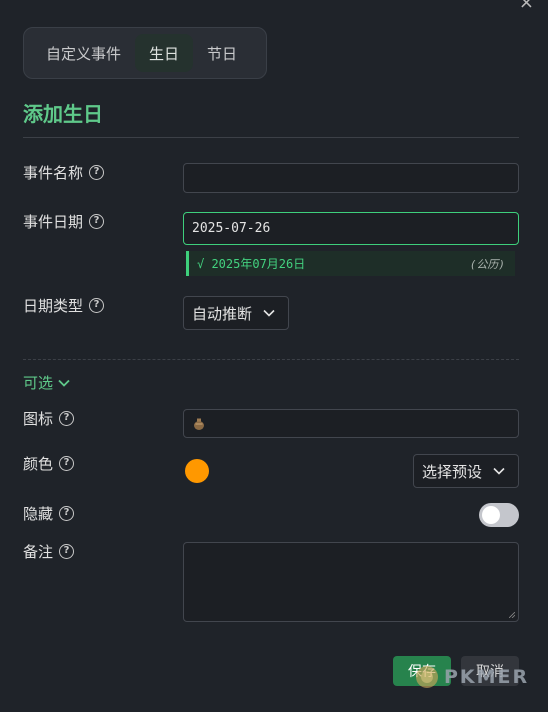 The height and width of the screenshot is (712, 548). I want to click on date-type-label-row: 日期类型 ?, so click(64, 305).